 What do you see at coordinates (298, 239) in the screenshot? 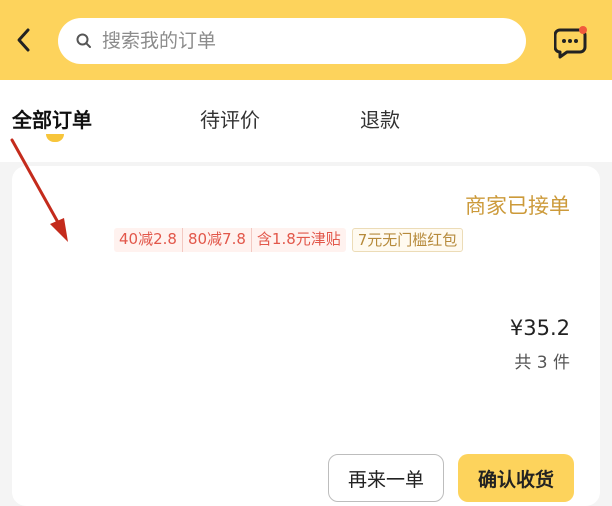
I see `subsidy-tag: 含1.8元津贴` at bounding box center [298, 239].